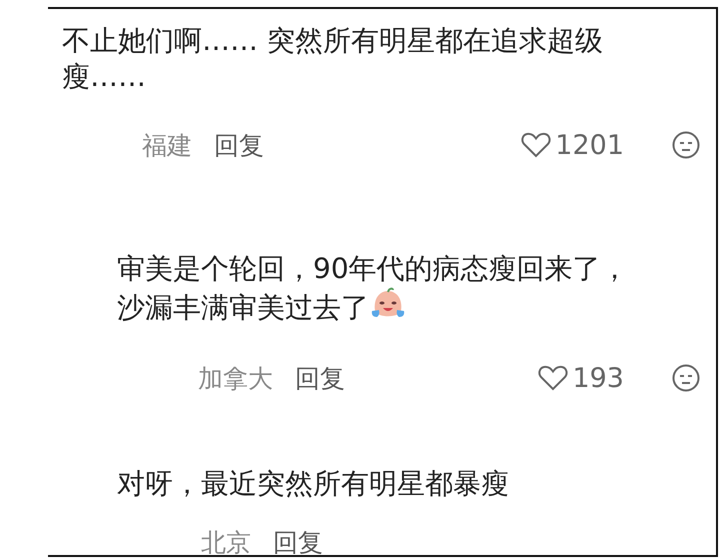  Describe the element at coordinates (313, 484) in the screenshot. I see `comment-text: 对呀，最近突然所有明星都暴瘦` at that location.